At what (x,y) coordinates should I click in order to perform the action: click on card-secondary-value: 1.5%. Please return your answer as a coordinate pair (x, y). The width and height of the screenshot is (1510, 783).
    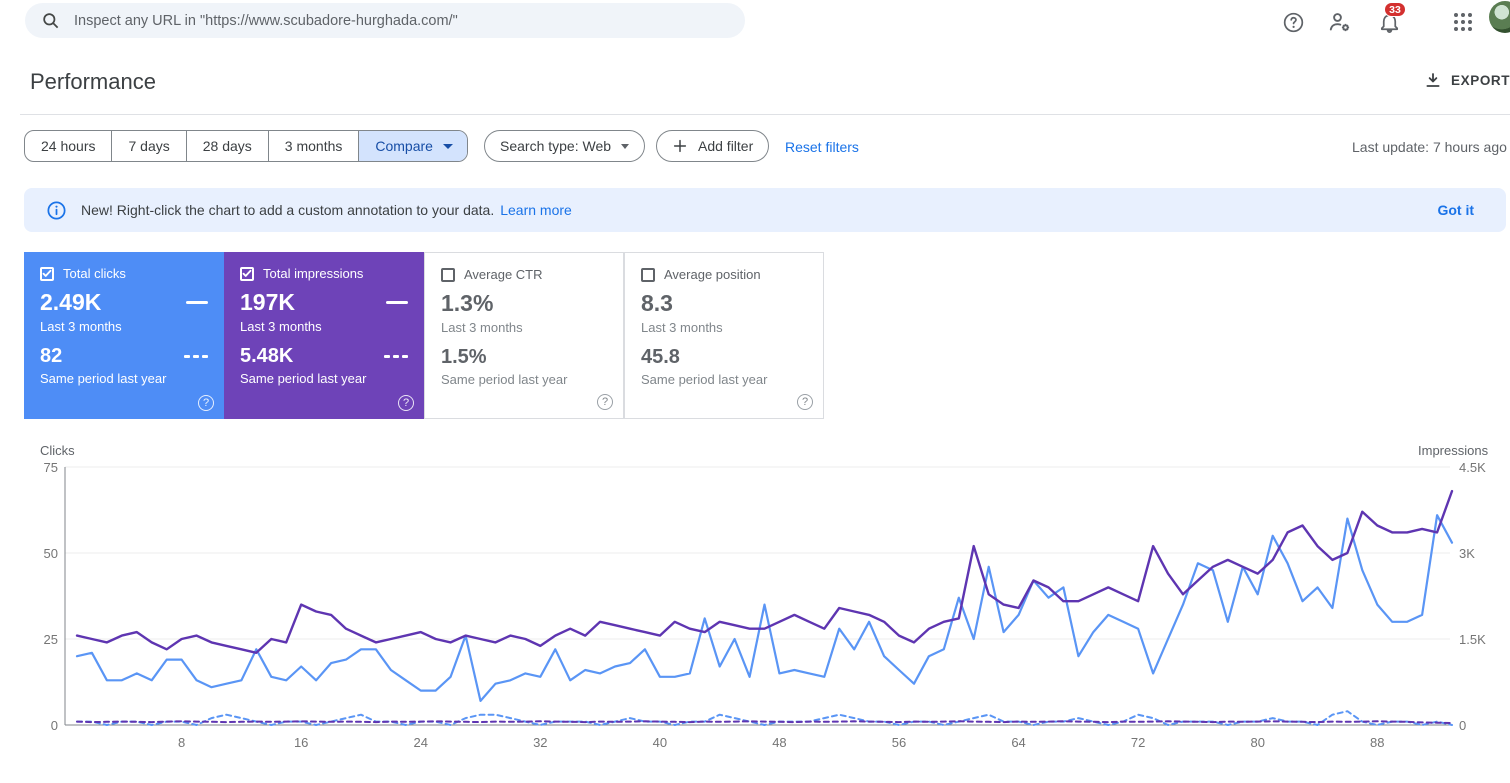
    Looking at the image, I should click on (464, 357).